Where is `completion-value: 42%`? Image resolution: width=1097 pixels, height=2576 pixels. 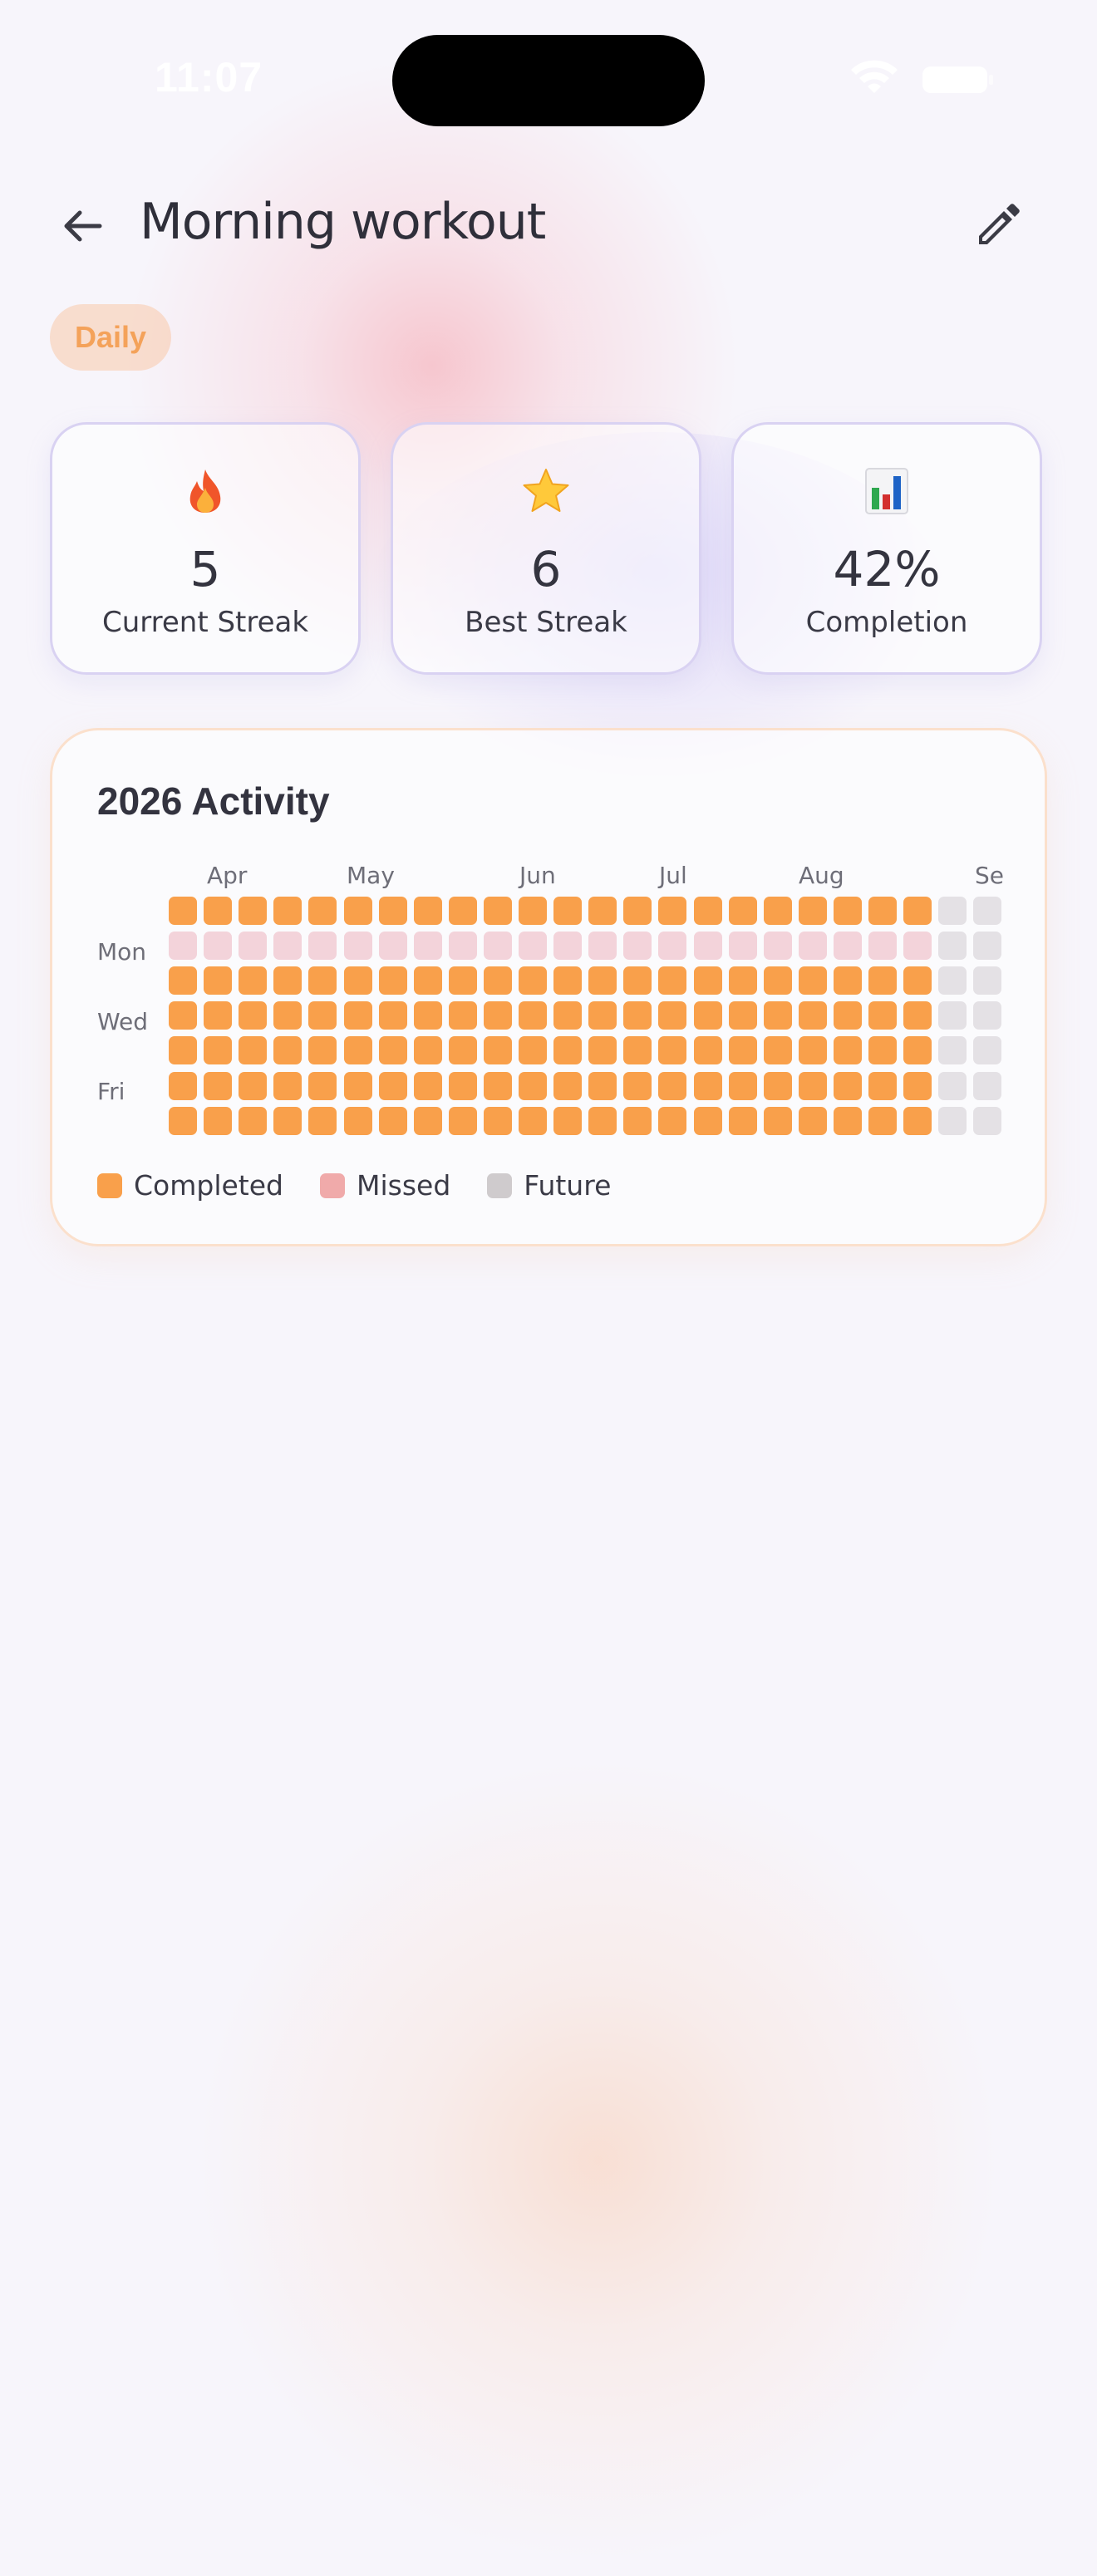
completion-value: 42% is located at coordinates (887, 569).